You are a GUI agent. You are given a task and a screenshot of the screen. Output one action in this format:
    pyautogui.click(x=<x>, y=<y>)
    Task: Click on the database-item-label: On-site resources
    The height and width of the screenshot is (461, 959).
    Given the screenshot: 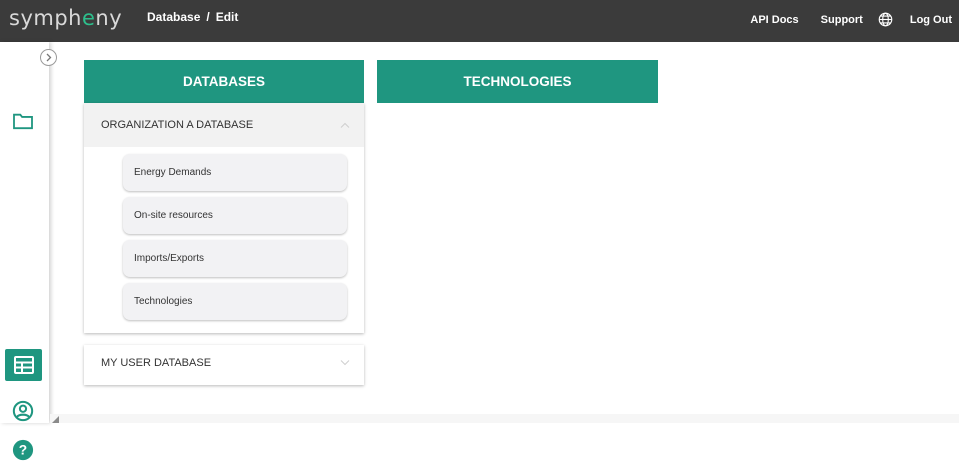 What is the action you would take?
    pyautogui.click(x=173, y=215)
    